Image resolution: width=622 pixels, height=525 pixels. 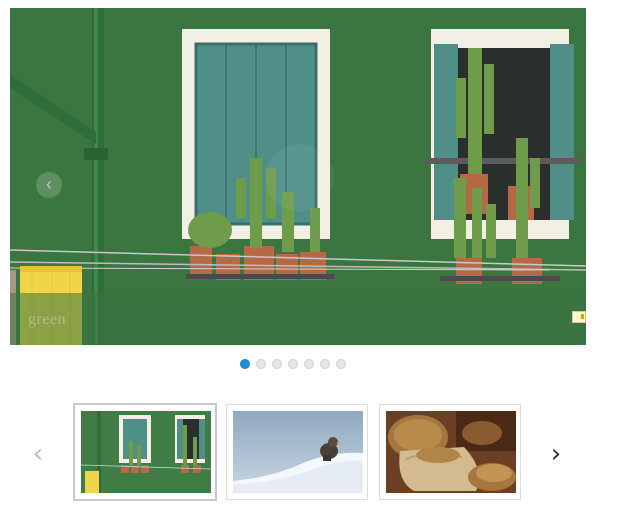 I want to click on thumbnail-image-bird-snow, so click(x=298, y=452).